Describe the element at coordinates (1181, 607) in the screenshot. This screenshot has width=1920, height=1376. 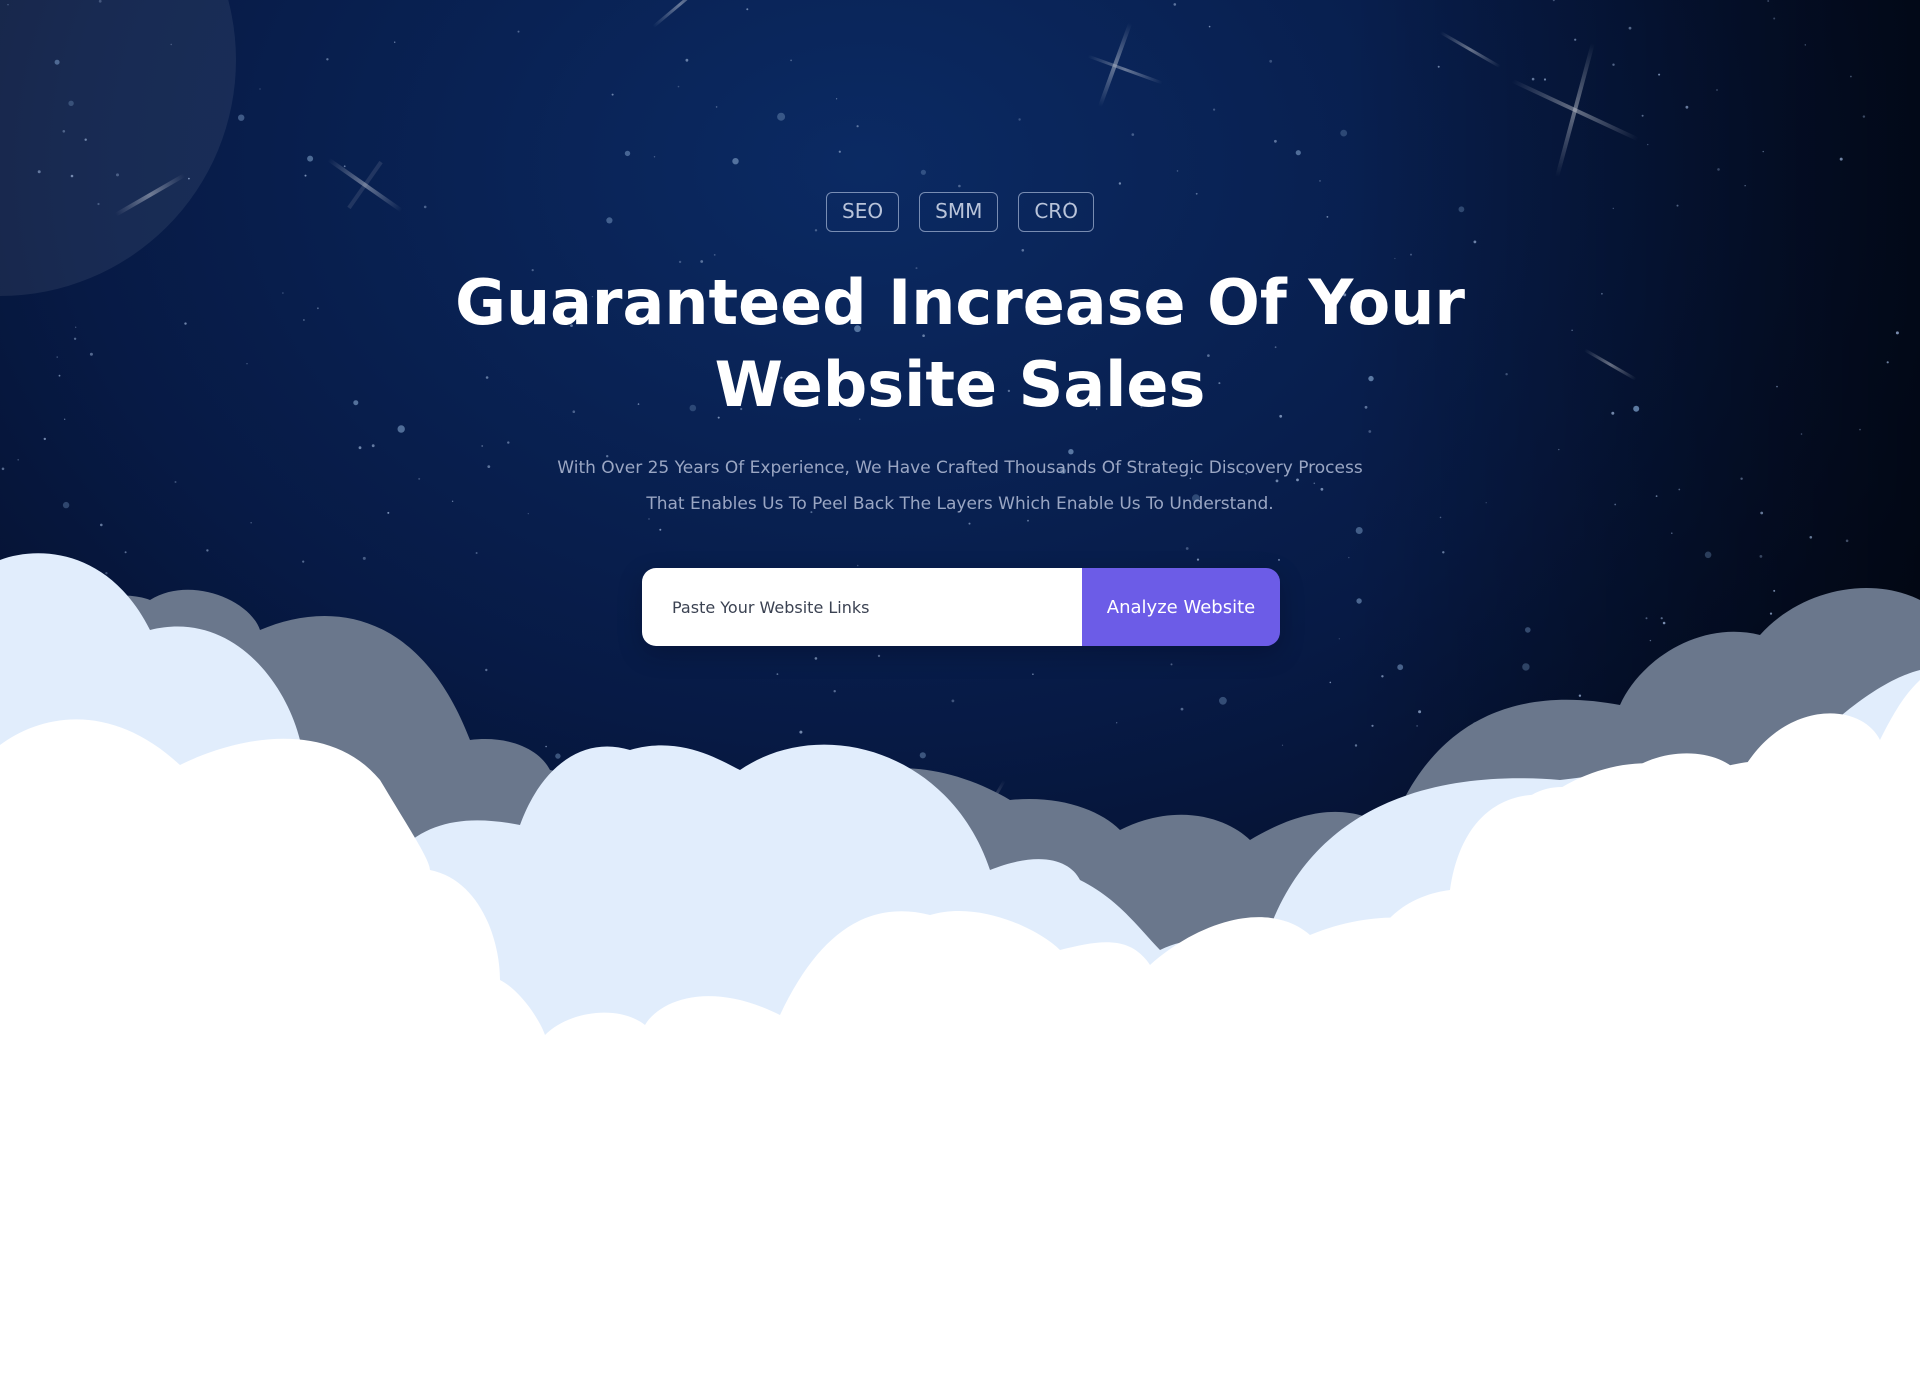
I see `analyze-website-button: Analyze Website` at that location.